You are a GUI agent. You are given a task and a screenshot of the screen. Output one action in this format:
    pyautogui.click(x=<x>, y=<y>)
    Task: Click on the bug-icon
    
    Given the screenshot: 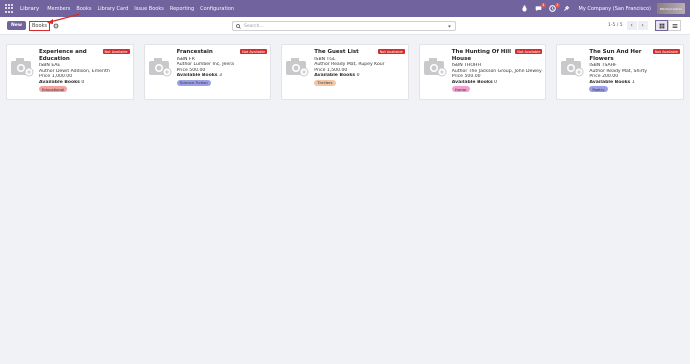 What is the action you would take?
    pyautogui.click(x=524, y=8)
    